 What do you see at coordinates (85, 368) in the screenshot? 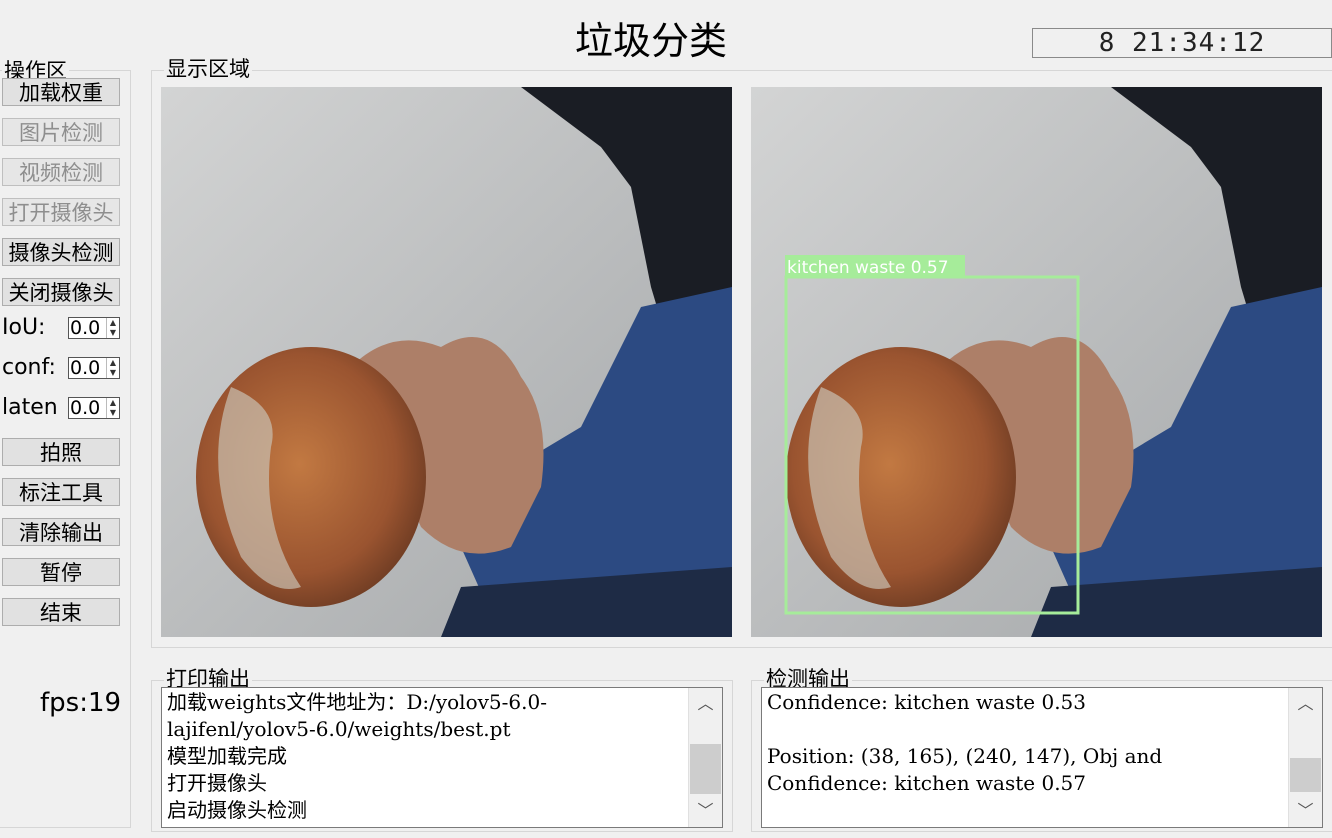
I see `conf-value: 0.0` at bounding box center [85, 368].